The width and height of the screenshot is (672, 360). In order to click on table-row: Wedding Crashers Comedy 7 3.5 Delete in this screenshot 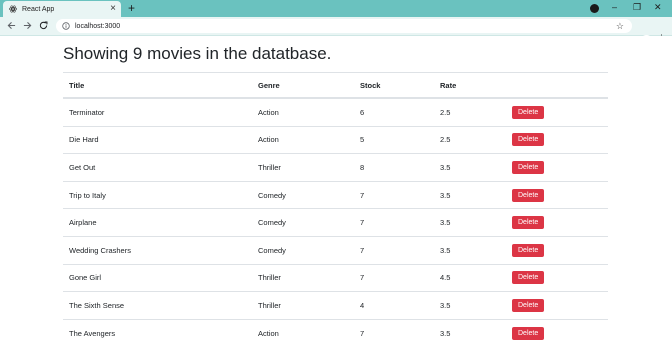, I will do `click(335, 250)`.